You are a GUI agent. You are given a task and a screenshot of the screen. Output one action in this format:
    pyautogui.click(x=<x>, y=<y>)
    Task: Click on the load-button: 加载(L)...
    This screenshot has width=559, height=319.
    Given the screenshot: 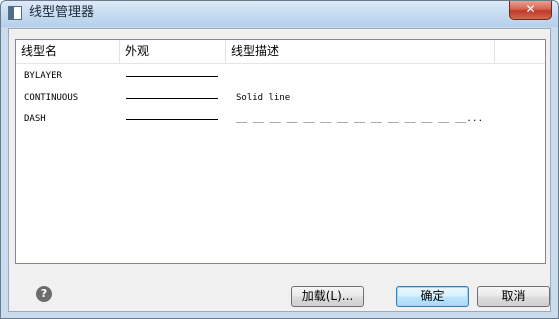 What is the action you would take?
    pyautogui.click(x=327, y=296)
    